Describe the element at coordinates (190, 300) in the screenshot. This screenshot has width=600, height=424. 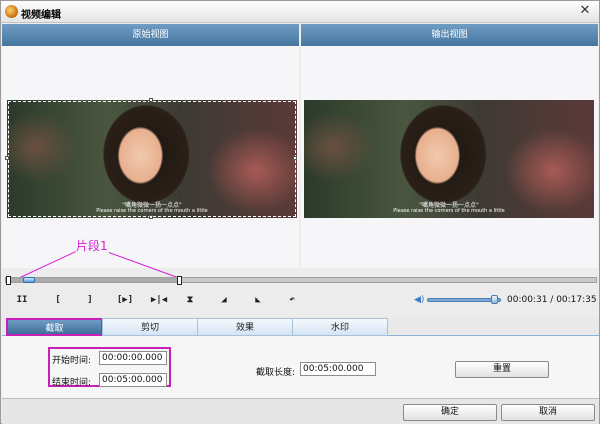
I see `cut-marker-icon: ⧗` at that location.